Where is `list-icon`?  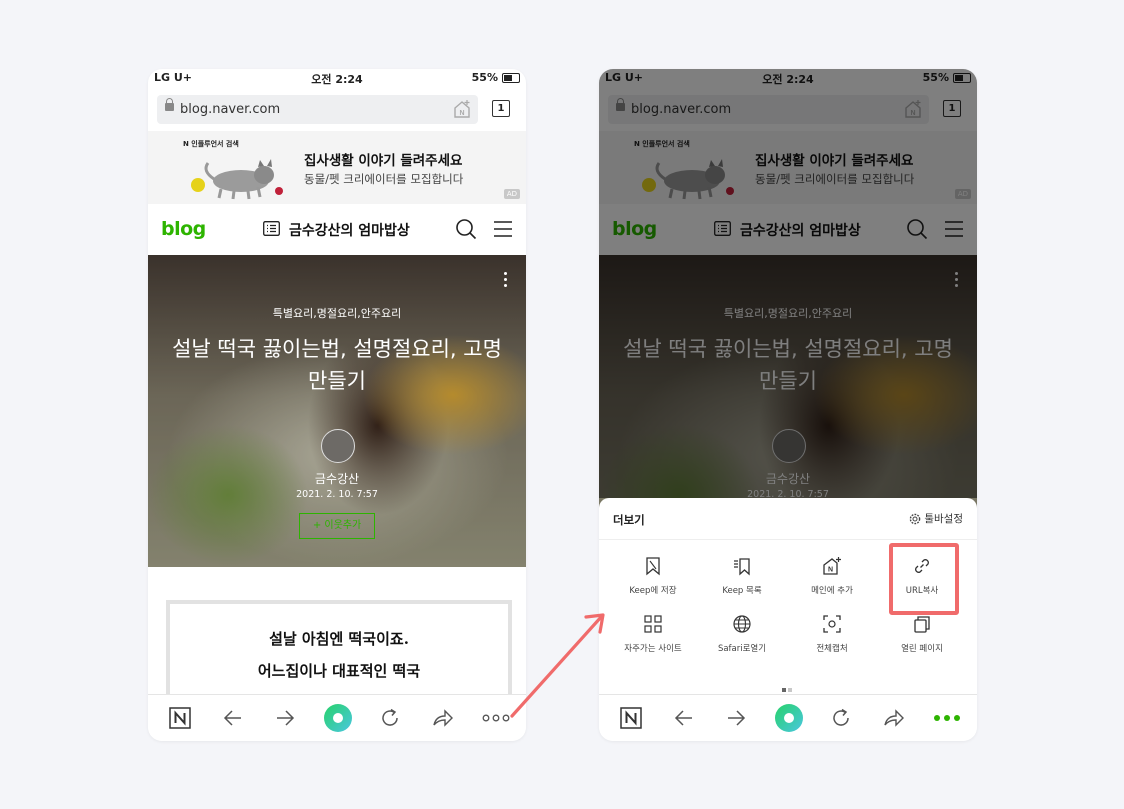
list-icon is located at coordinates (271, 228).